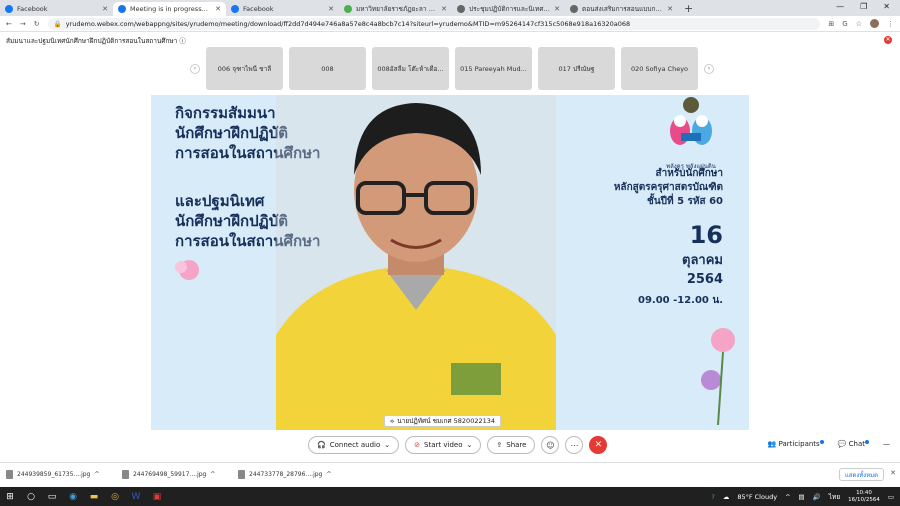  I want to click on back-icon: ←, so click(9, 24).